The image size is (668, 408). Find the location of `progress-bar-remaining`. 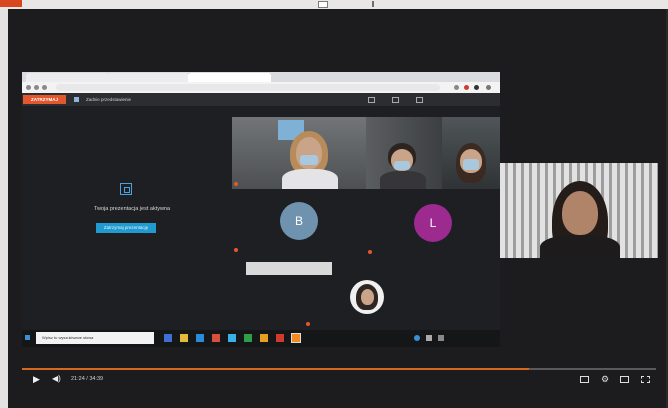

progress-bar-remaining is located at coordinates (592, 369).